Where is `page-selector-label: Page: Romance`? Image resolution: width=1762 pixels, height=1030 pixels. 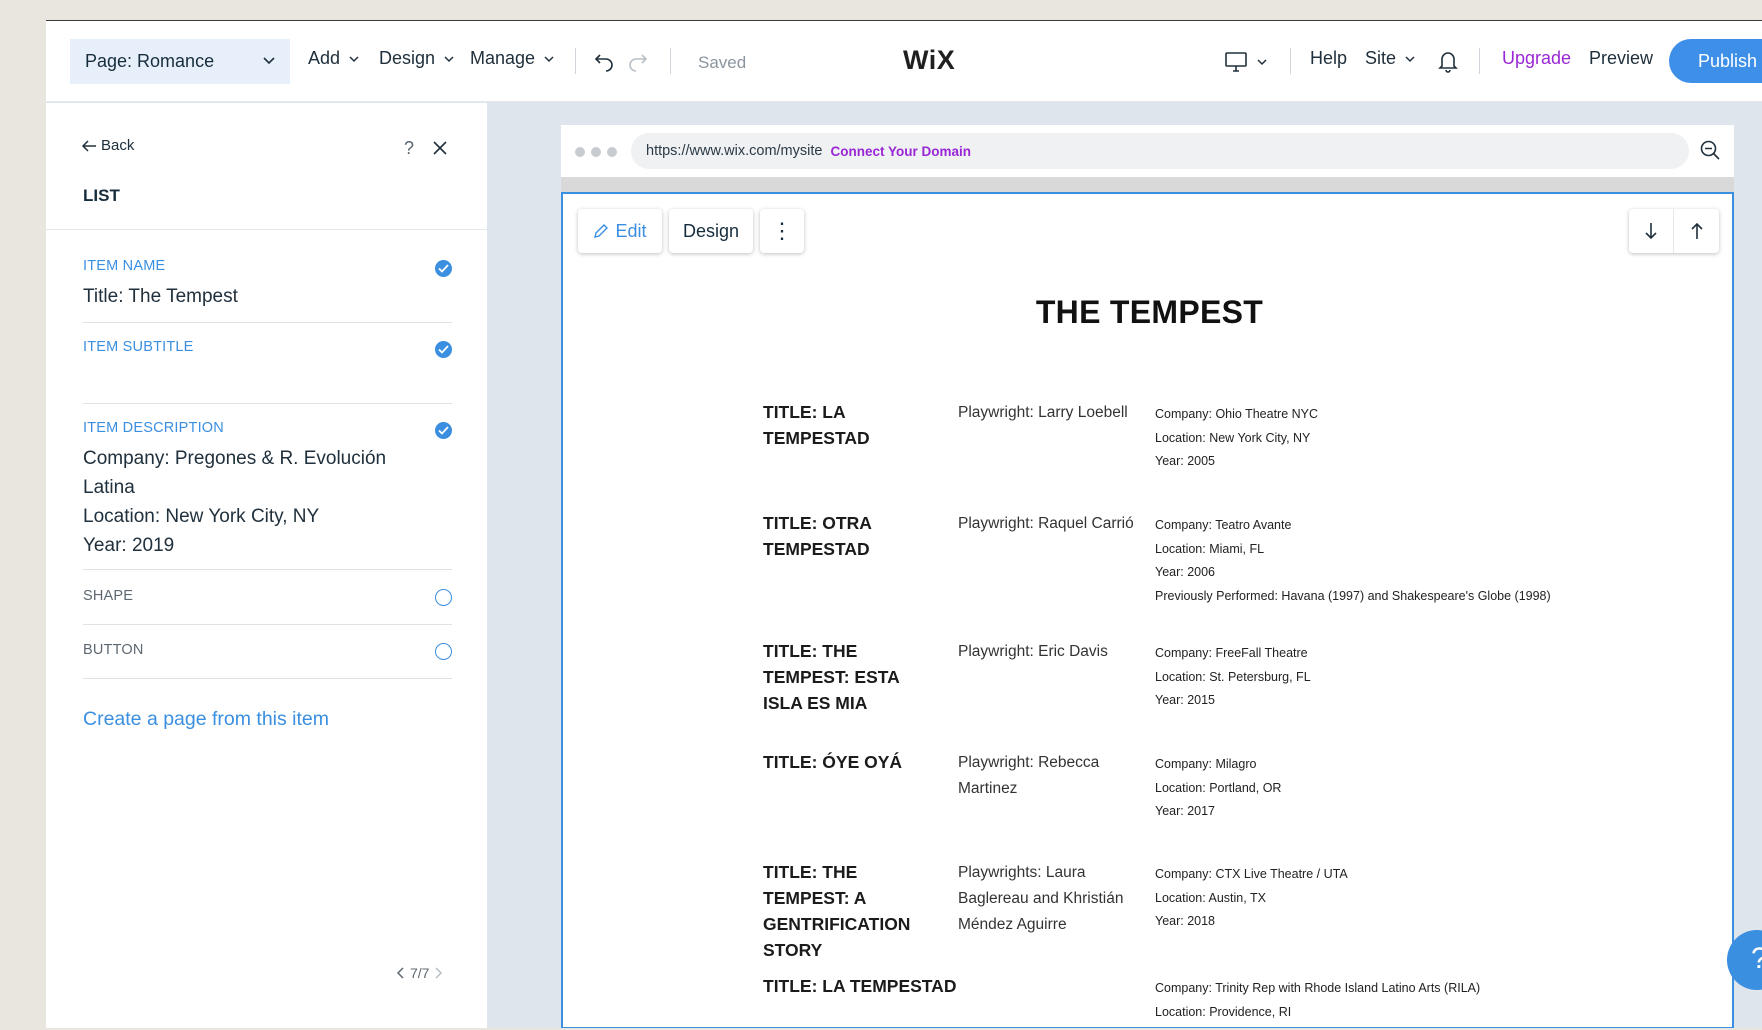 page-selector-label: Page: Romance is located at coordinates (150, 61).